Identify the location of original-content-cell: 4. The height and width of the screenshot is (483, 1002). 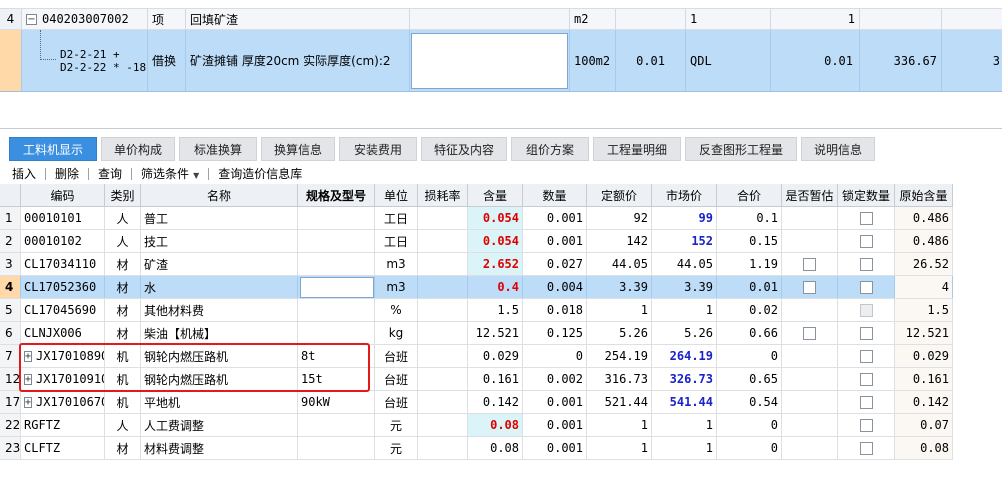
(924, 287).